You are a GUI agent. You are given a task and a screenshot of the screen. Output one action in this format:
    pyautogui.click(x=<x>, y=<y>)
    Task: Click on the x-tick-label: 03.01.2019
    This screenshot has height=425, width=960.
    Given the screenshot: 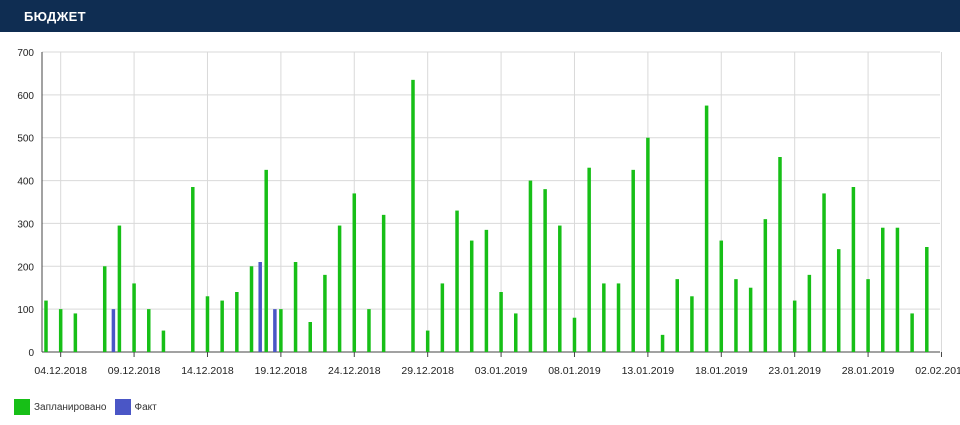 What is the action you would take?
    pyautogui.click(x=501, y=371)
    